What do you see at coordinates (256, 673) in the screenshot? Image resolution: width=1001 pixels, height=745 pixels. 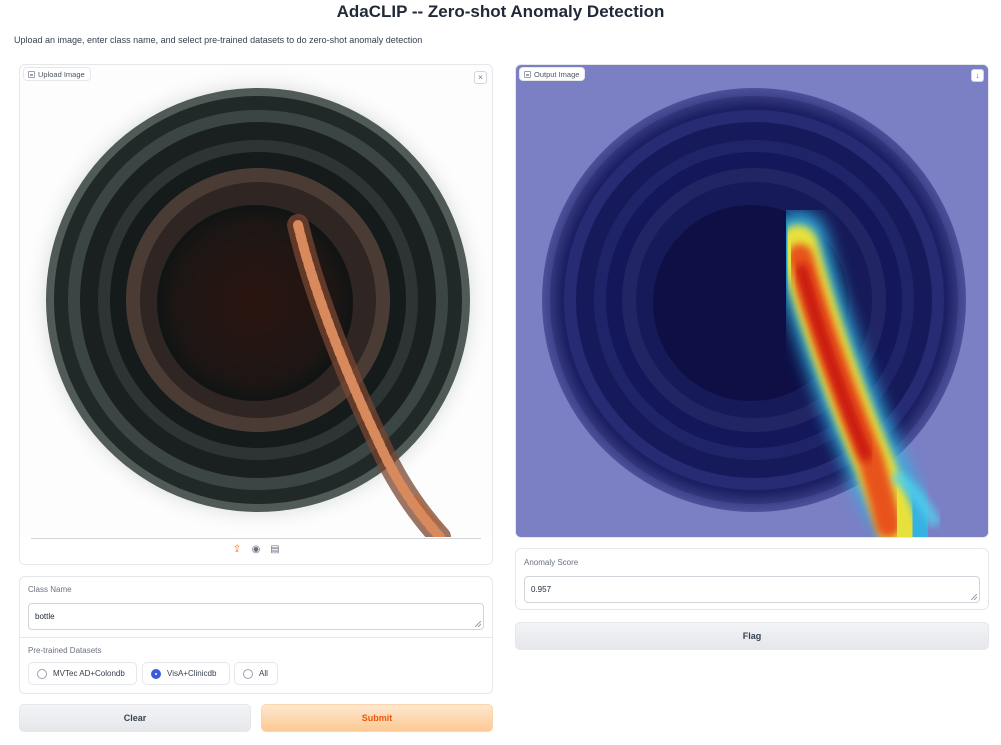 I see `radio-all: All` at bounding box center [256, 673].